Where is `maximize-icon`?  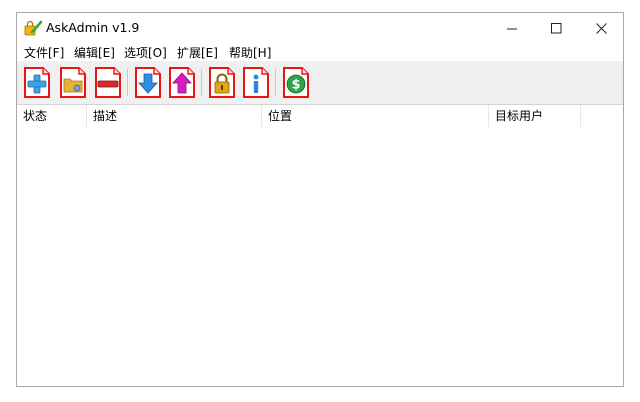
maximize-icon is located at coordinates (555, 27).